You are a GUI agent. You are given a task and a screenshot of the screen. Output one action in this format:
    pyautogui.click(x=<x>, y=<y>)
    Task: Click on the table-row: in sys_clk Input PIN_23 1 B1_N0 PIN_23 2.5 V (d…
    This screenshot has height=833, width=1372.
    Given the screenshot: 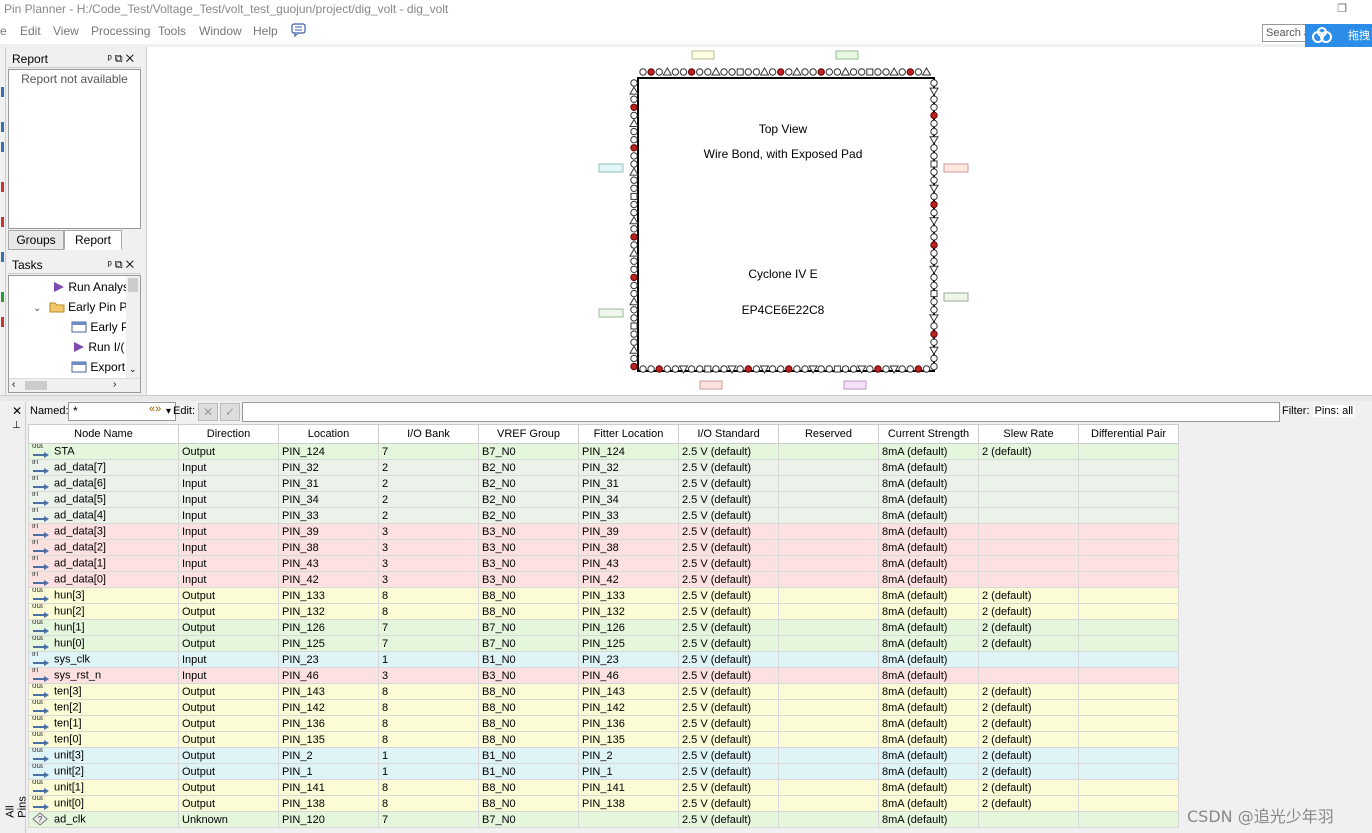 What is the action you would take?
    pyautogui.click(x=603, y=659)
    